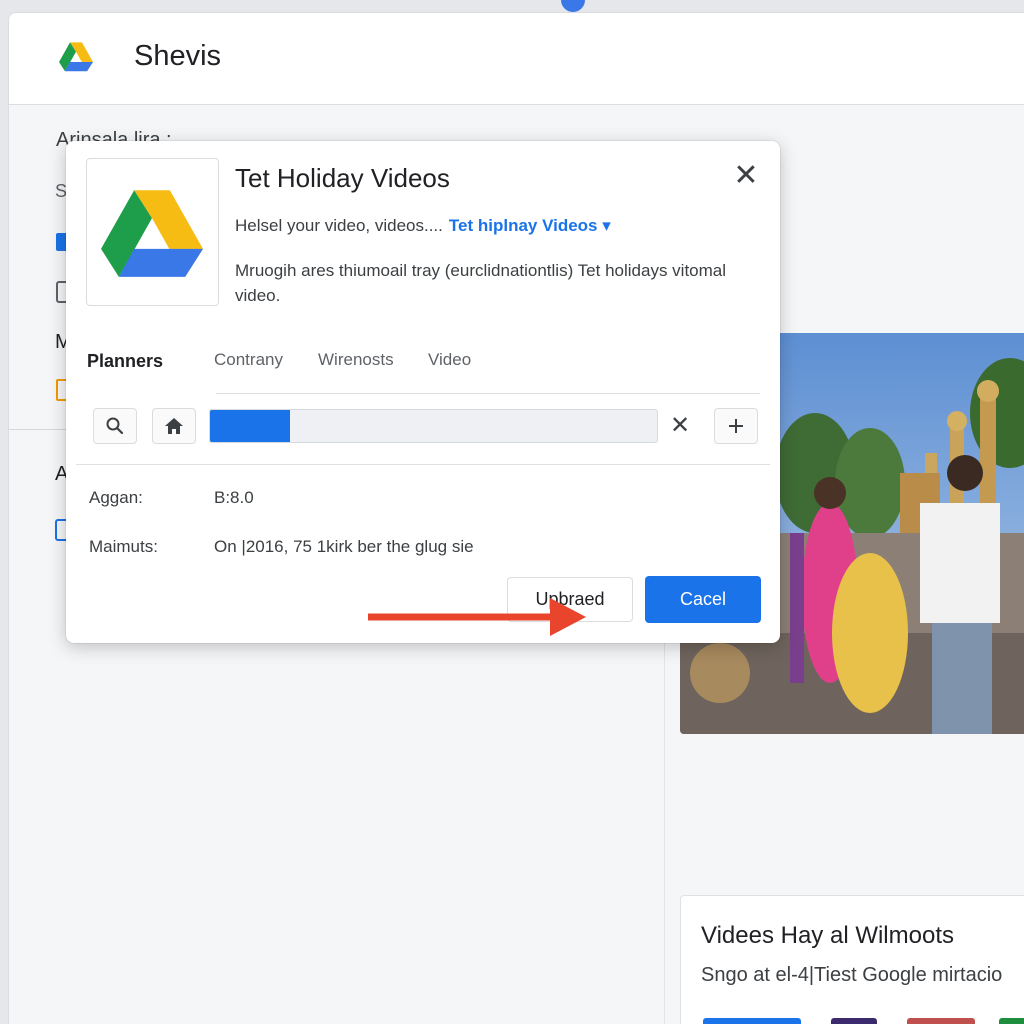  Describe the element at coordinates (516, 59) in the screenshot. I see `app-header: Shevis` at that location.